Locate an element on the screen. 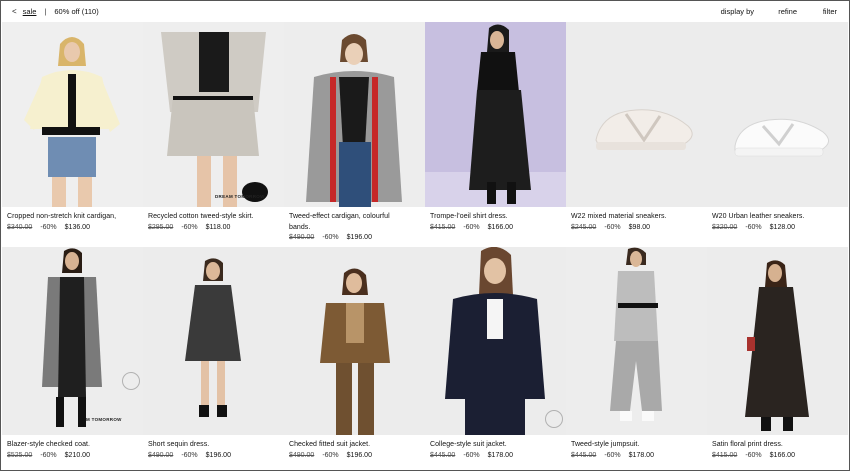 This screenshot has height=471, width=850. price-row: $525.00 -60% $210.00 is located at coordinates (74, 456).